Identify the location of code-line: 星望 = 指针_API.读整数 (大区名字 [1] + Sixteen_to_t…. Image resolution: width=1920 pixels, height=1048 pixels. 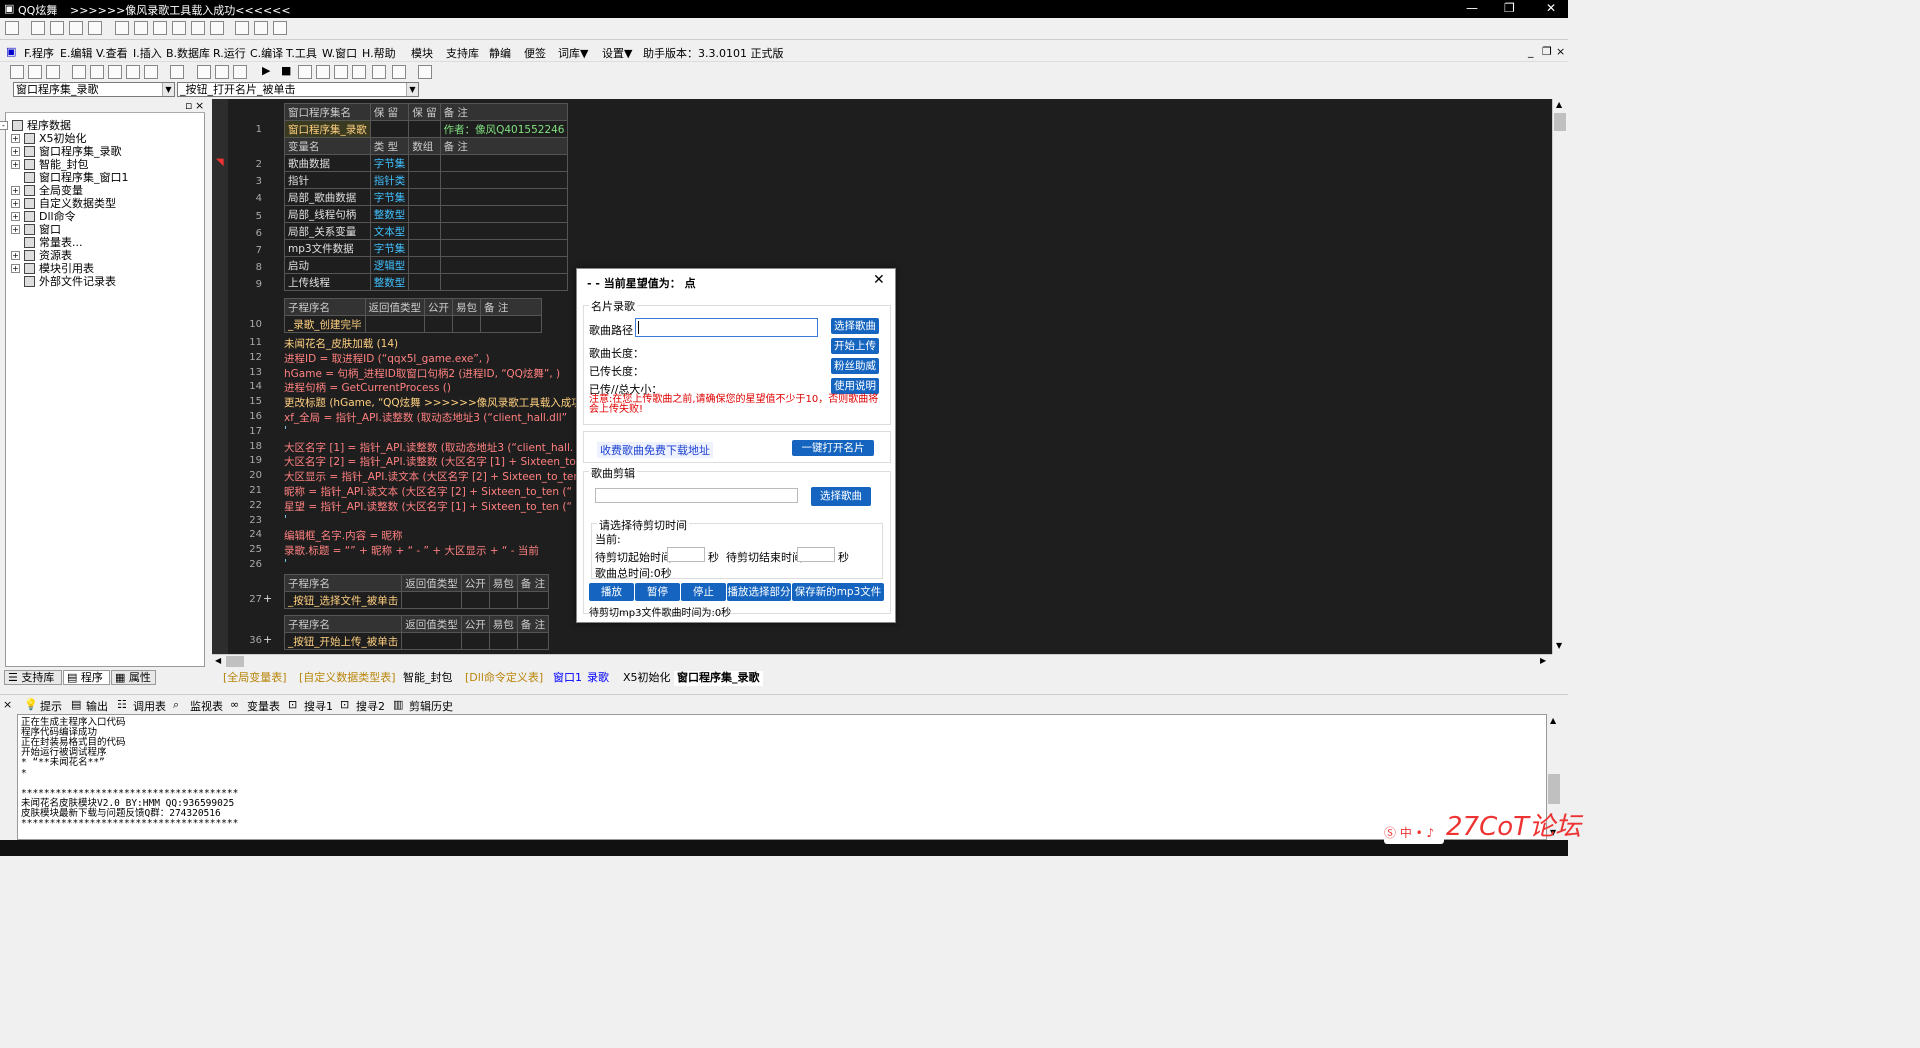
(428, 506).